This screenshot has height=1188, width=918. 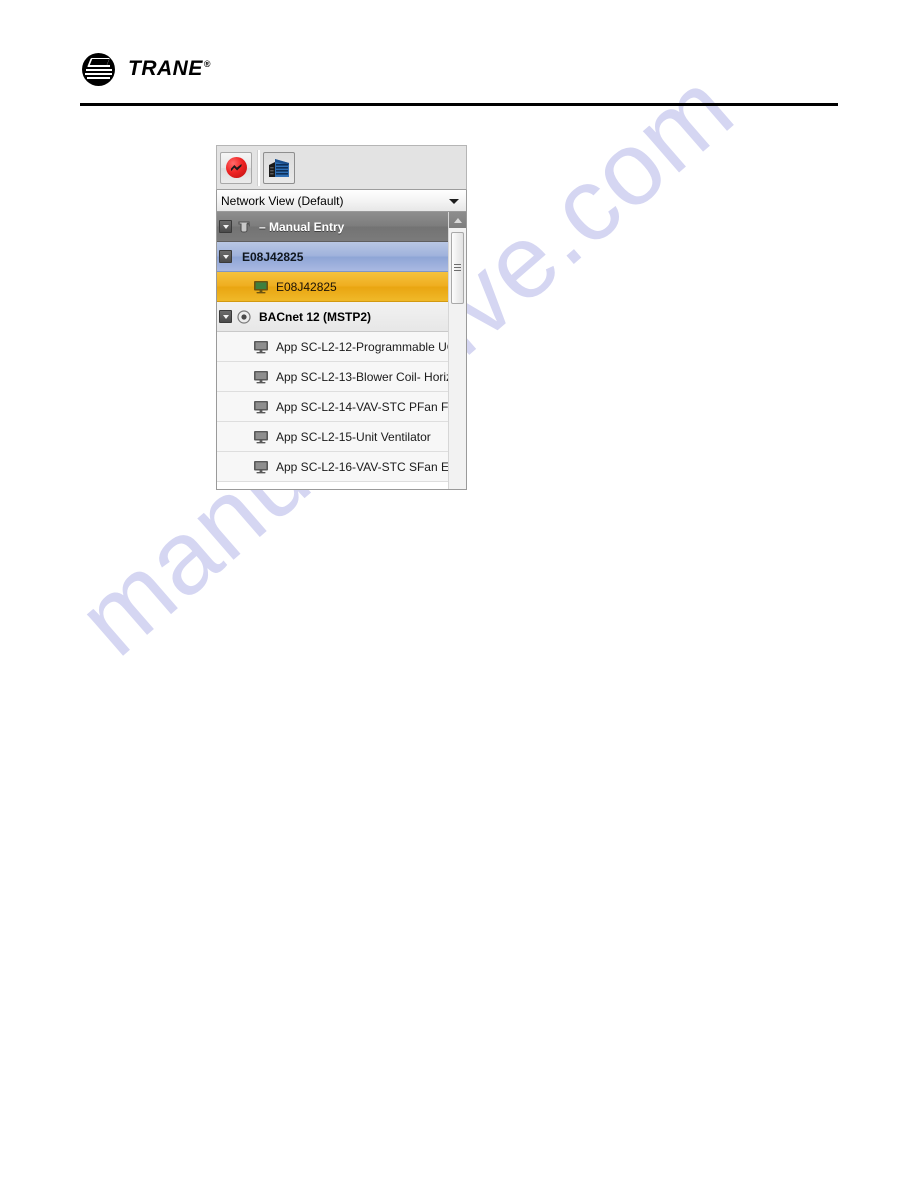 I want to click on alarm-button, so click(x=236, y=167).